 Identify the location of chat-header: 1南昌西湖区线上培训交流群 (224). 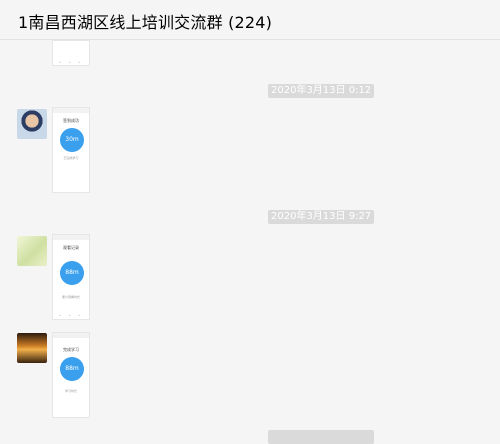
(250, 20).